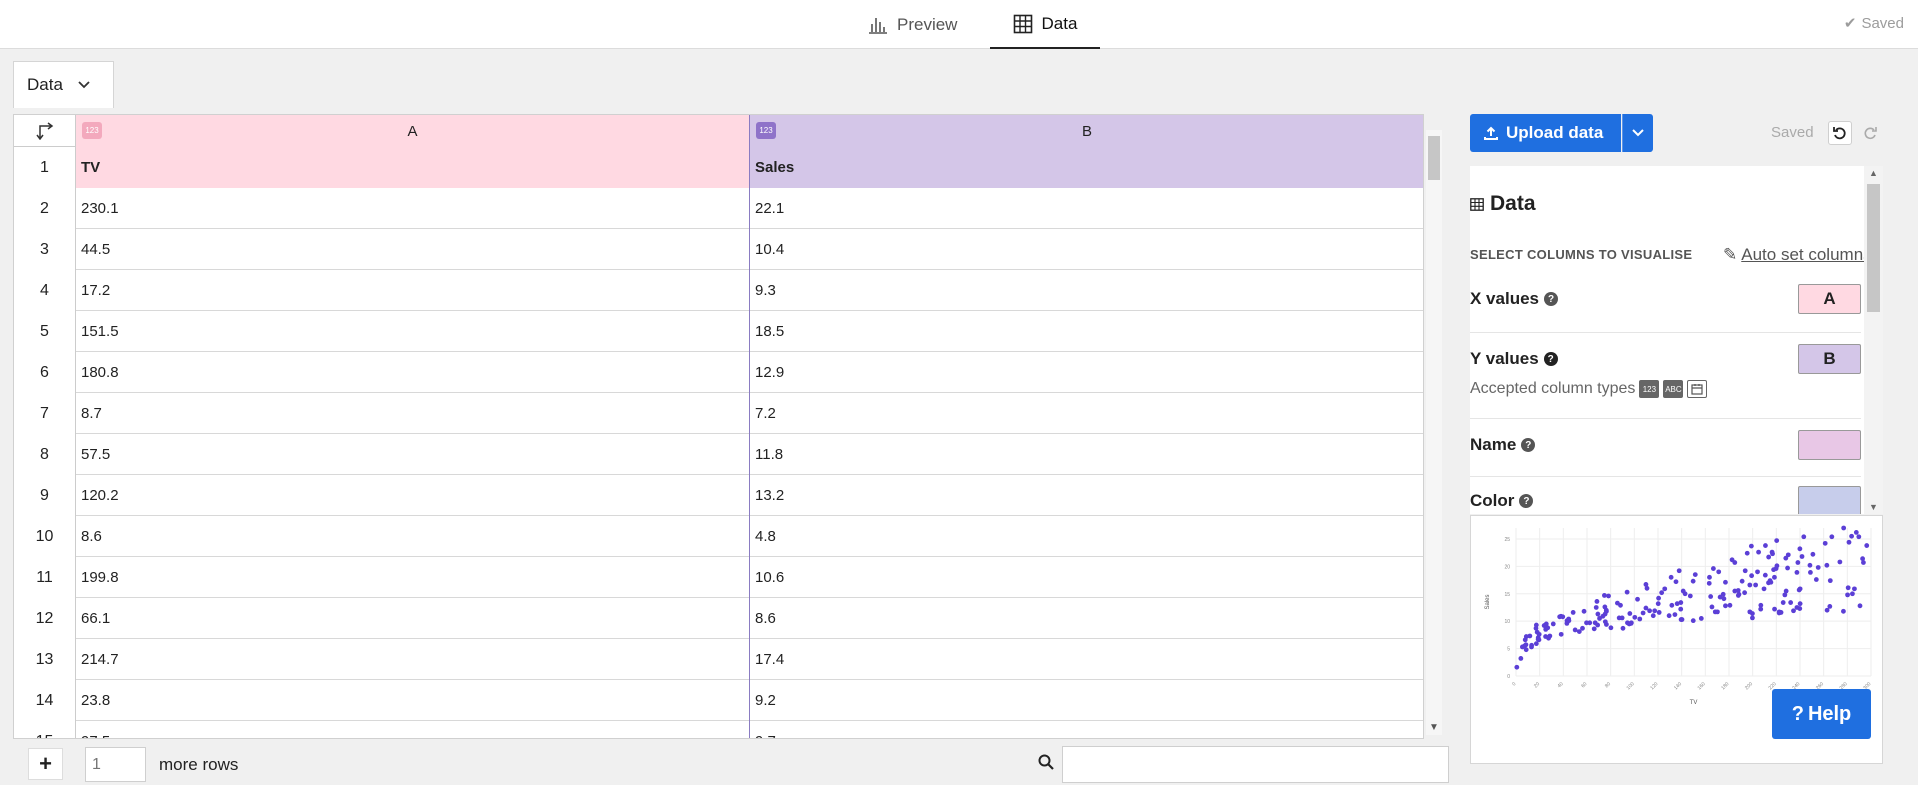 The height and width of the screenshot is (785, 1918). Describe the element at coordinates (413, 536) in the screenshot. I see `cell-a: 8.6` at that location.